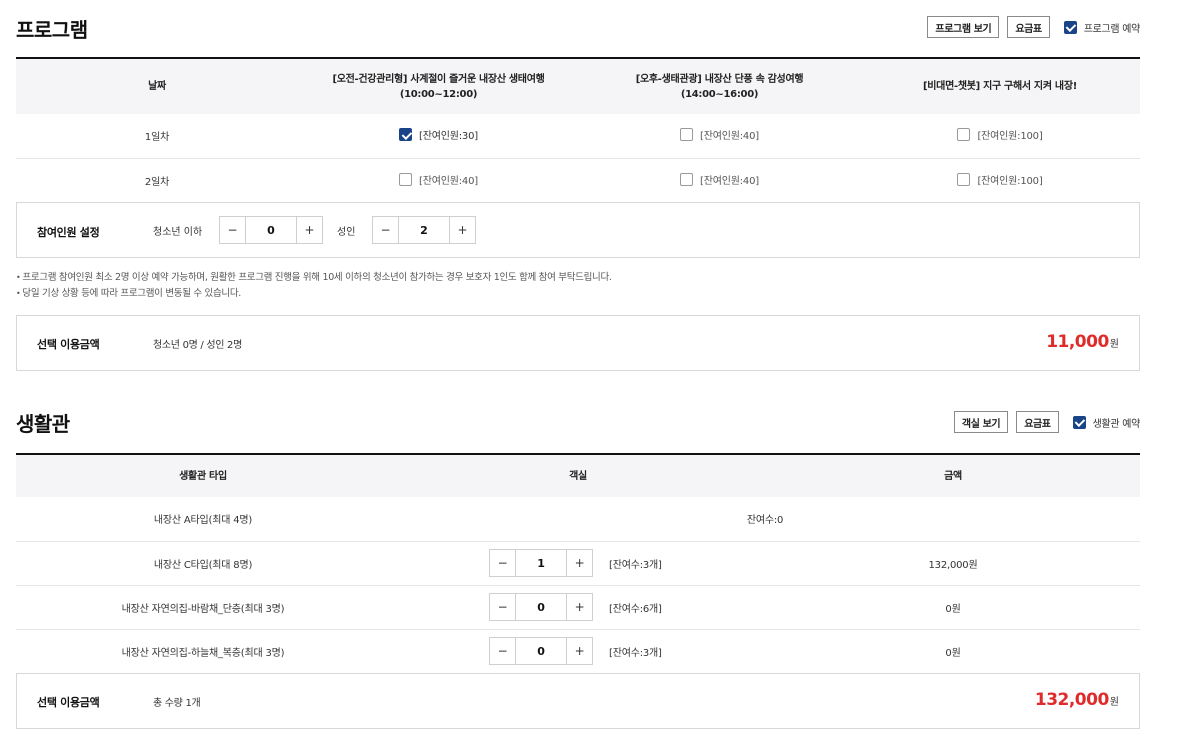  I want to click on lodging-total-price: 132,000 원, so click(1077, 700).